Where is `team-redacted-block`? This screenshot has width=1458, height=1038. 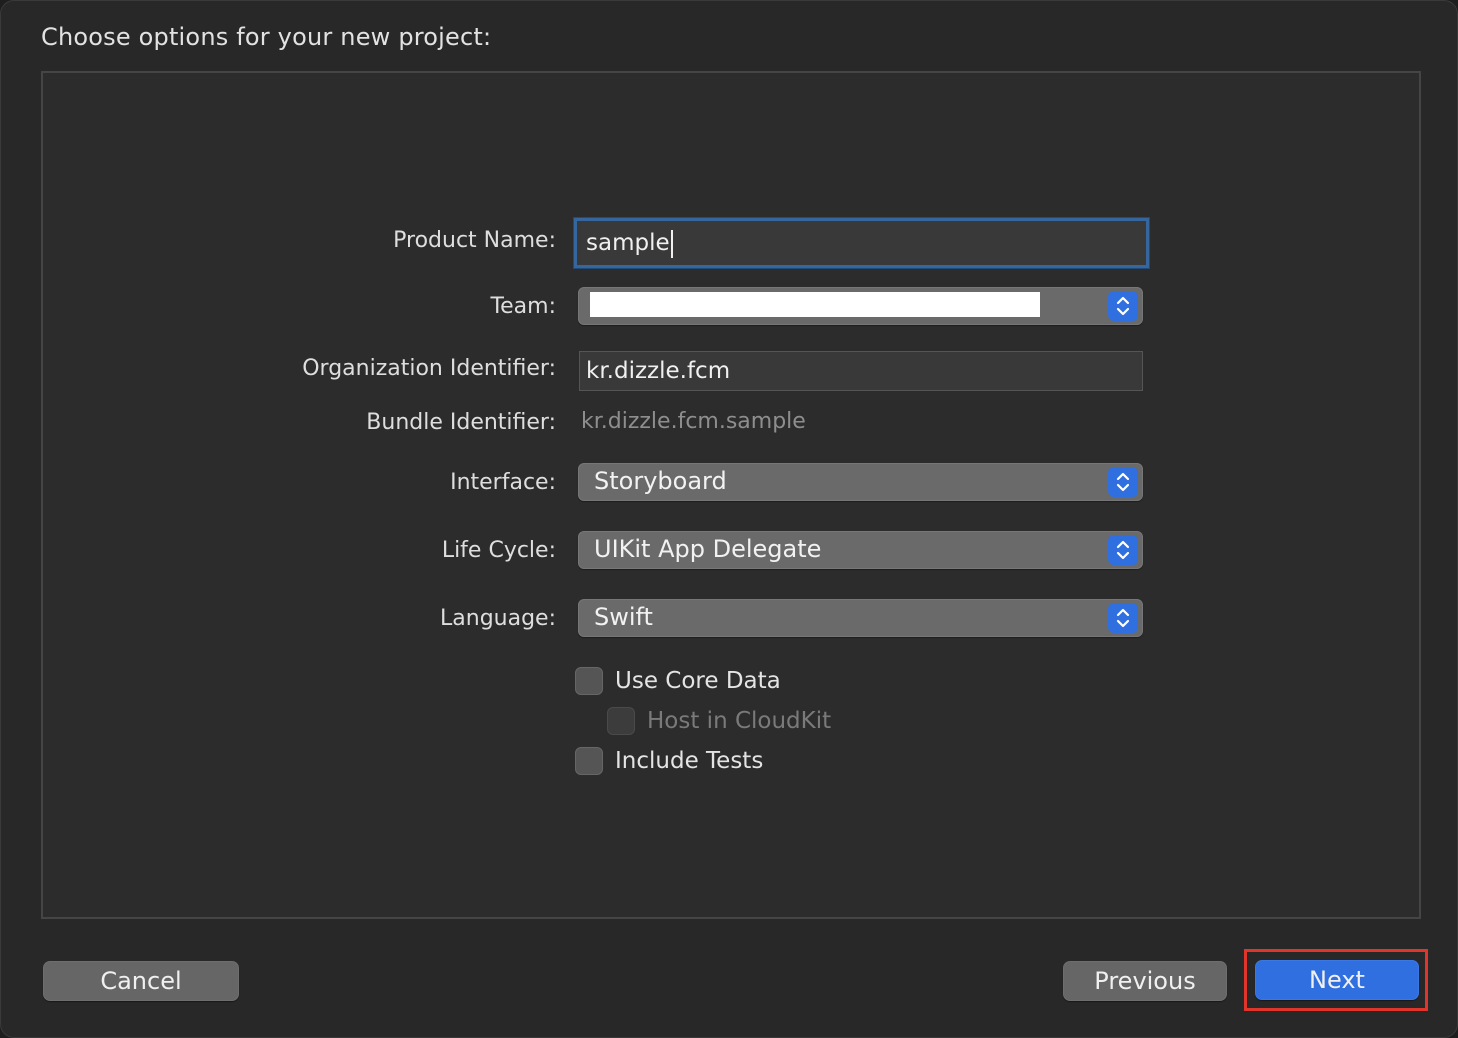
team-redacted-block is located at coordinates (815, 304).